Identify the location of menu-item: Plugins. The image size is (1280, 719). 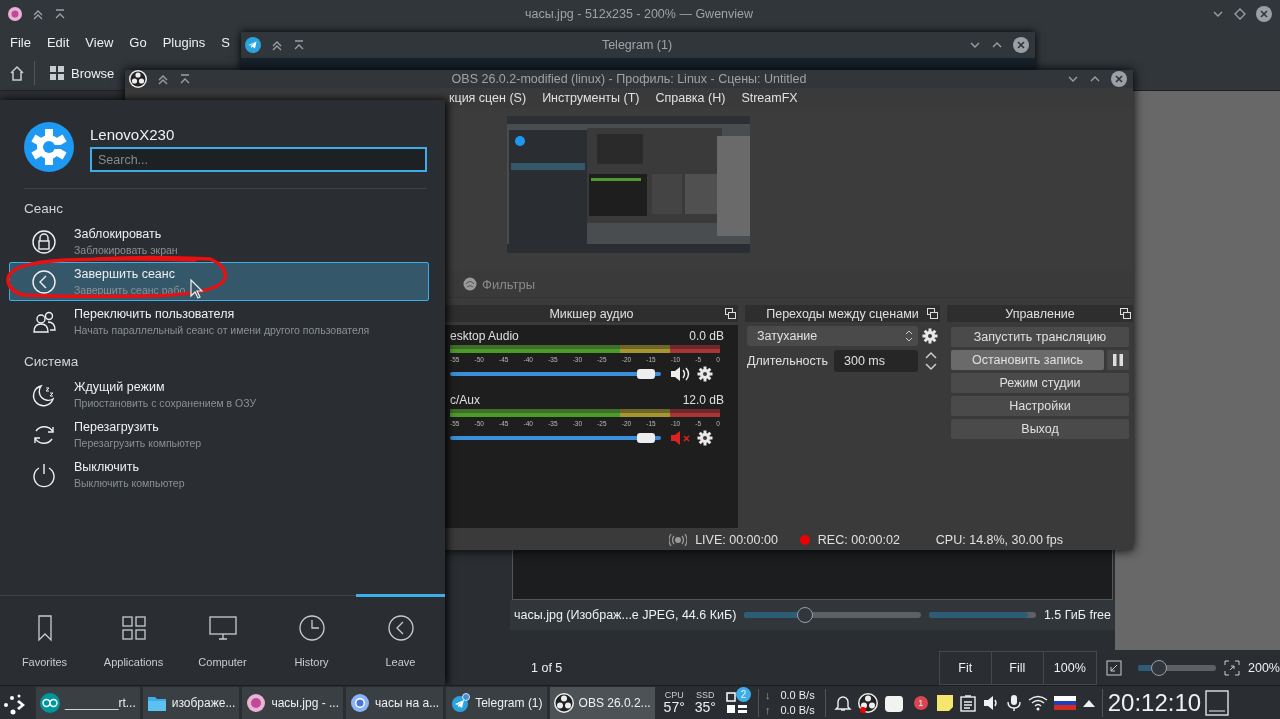
(184, 42).